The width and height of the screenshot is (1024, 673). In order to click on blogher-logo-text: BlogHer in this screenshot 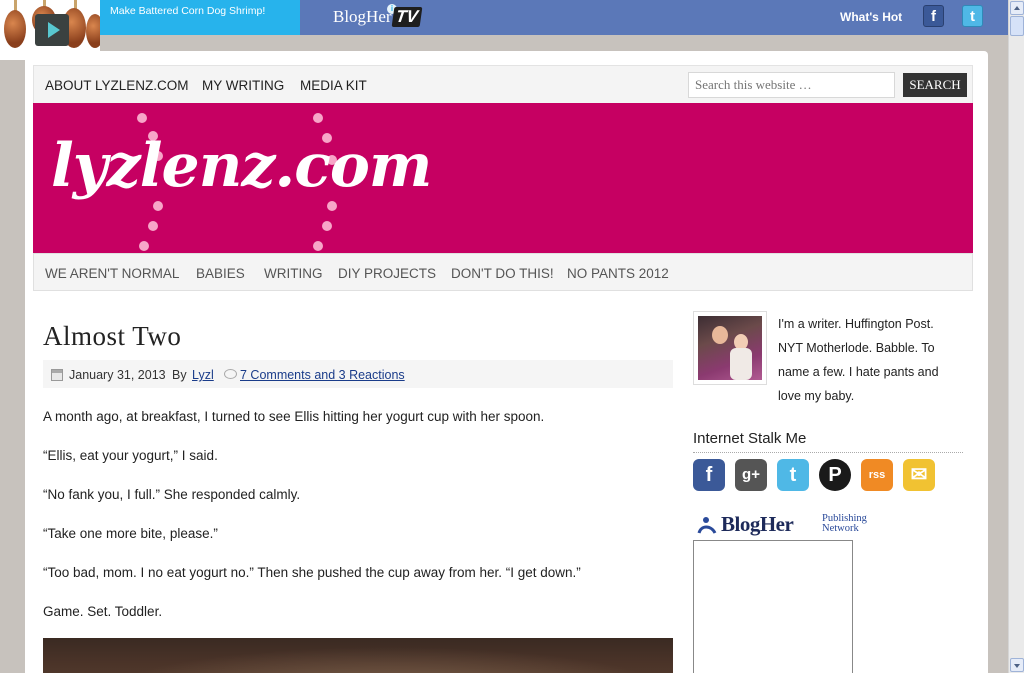, I will do `click(362, 16)`.